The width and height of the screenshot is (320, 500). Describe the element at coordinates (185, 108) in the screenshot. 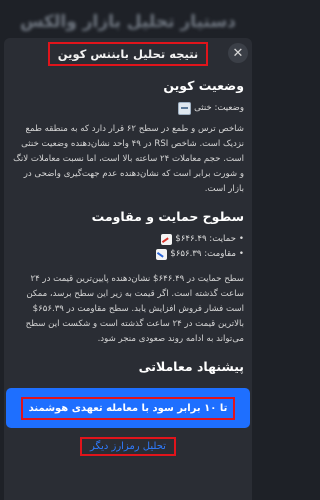

I see `neutral-face-icon` at that location.